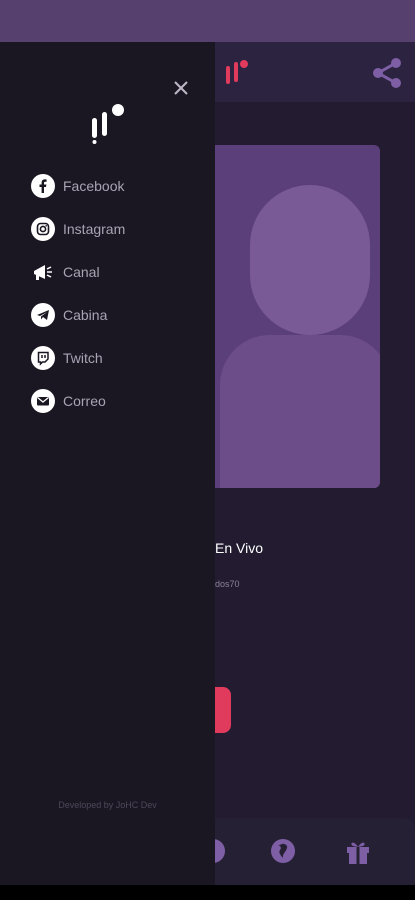 This screenshot has height=900, width=415. I want to click on menu-item-label: Twitch, so click(83, 357).